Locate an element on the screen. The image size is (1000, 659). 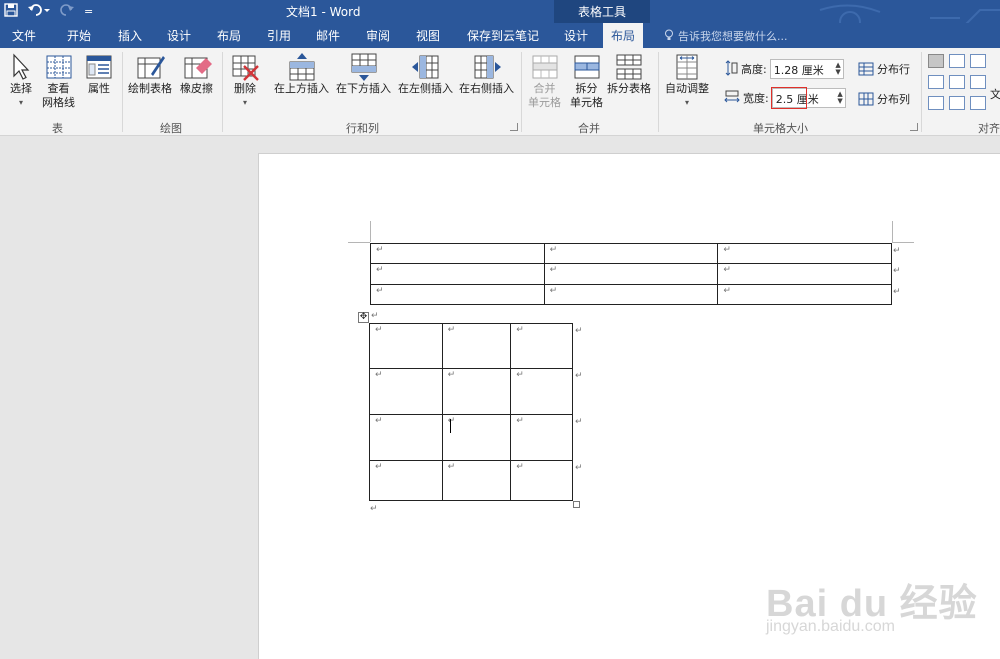
tab-mailings: 邮件 is located at coordinates (328, 35).